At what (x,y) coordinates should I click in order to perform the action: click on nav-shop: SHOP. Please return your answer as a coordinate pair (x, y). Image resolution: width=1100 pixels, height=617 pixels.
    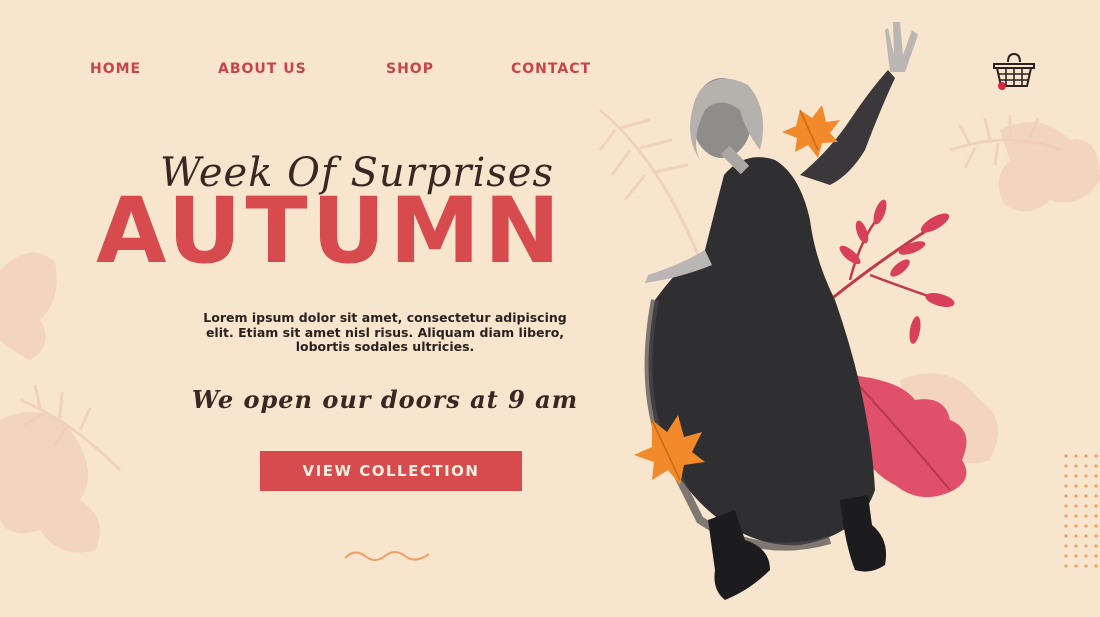
    Looking at the image, I should click on (410, 69).